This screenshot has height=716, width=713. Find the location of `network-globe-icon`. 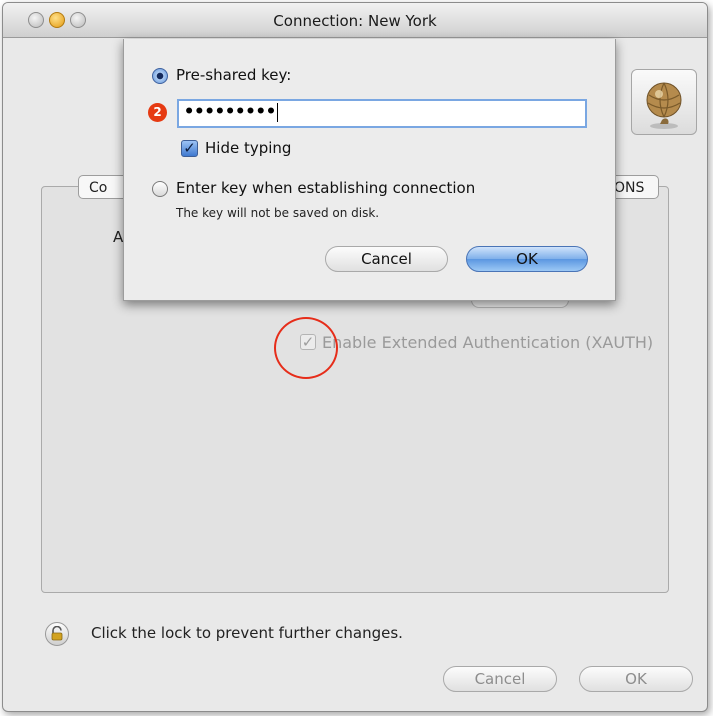

network-globe-icon is located at coordinates (664, 102).